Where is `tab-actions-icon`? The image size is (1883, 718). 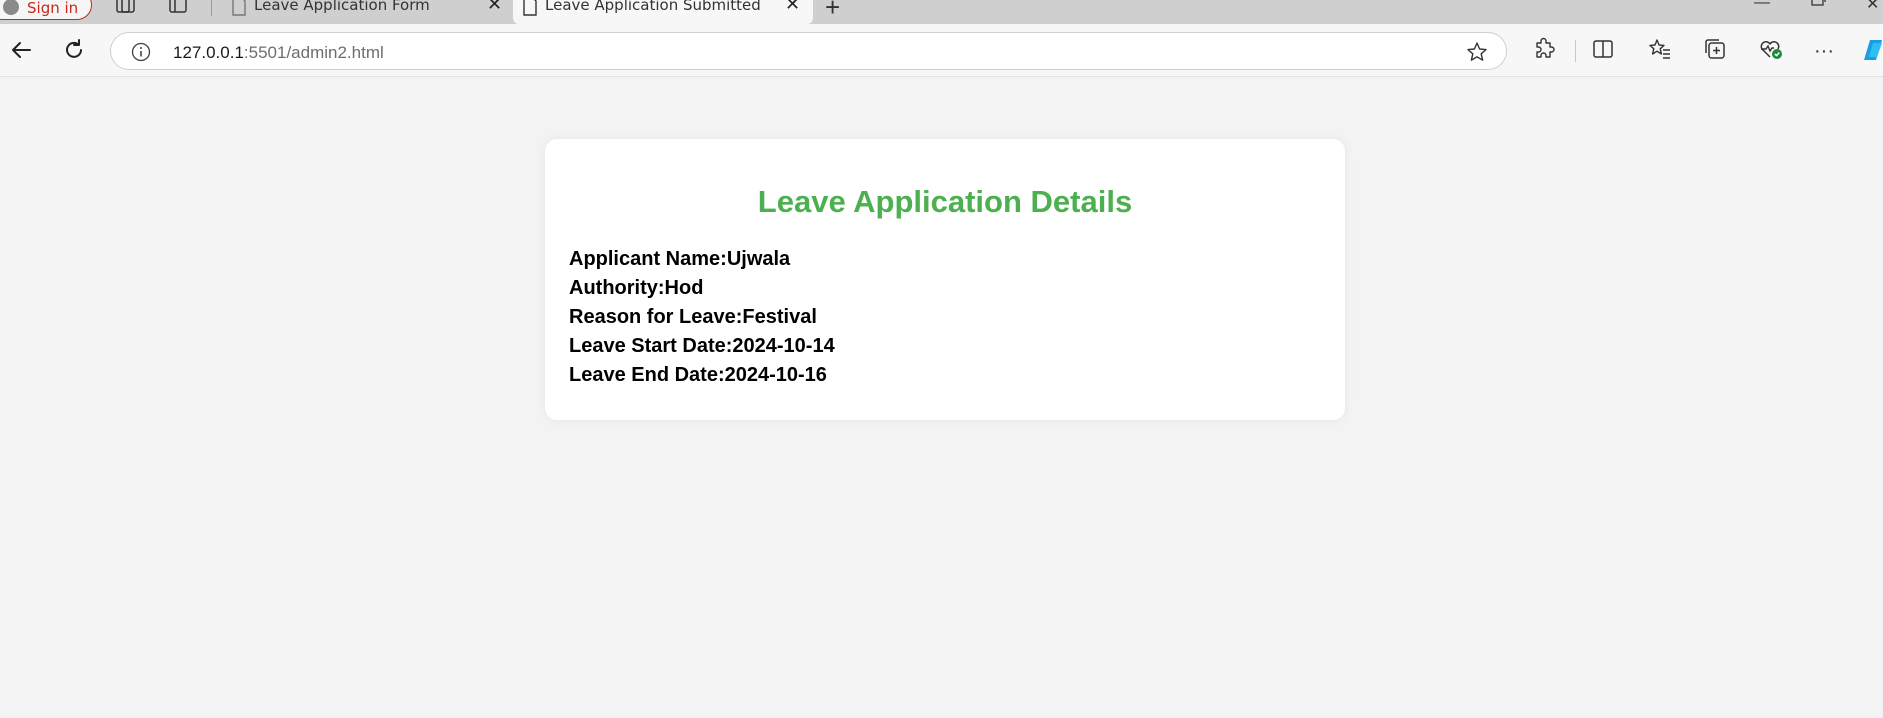
tab-actions-icon is located at coordinates (178, 10).